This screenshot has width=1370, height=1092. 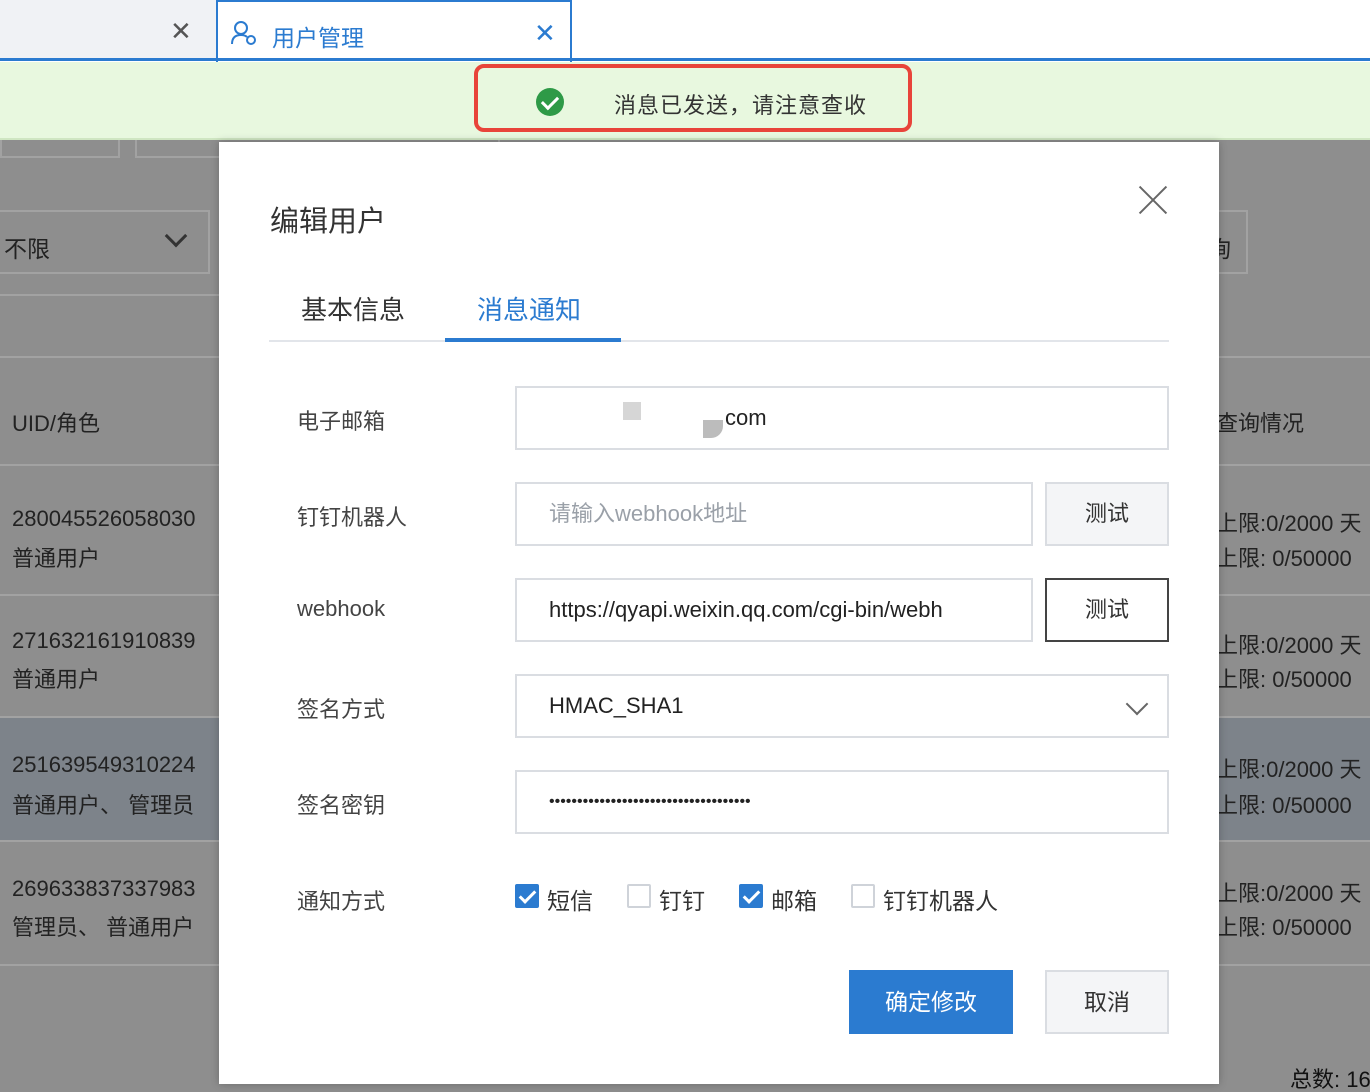 I want to click on row-role: 普通用户、 管理员, so click(x=103, y=805).